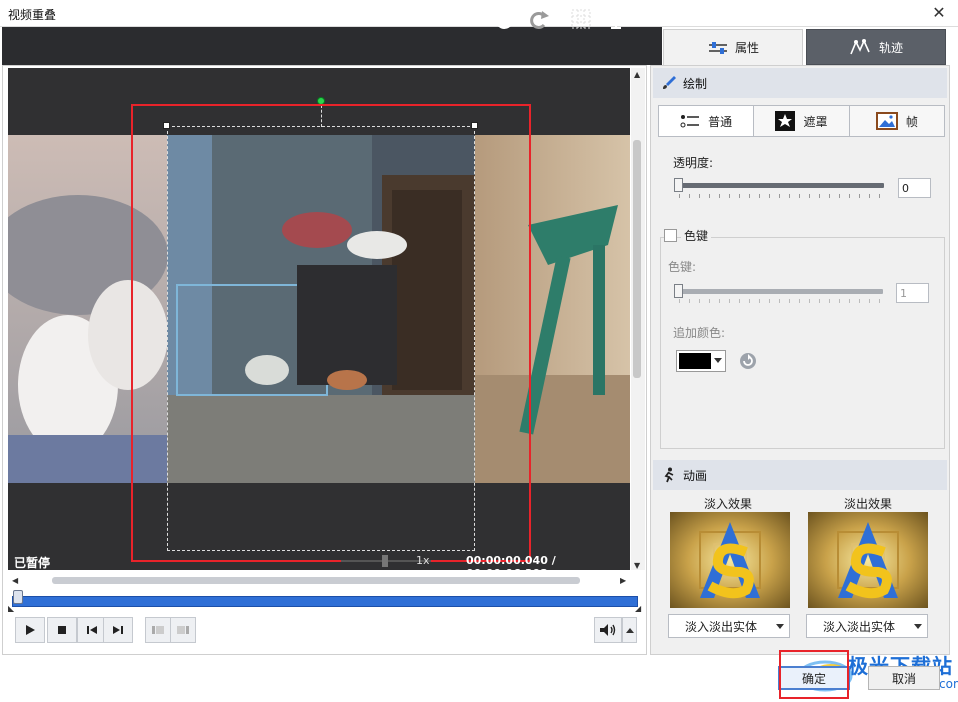 The width and height of the screenshot is (958, 702). Describe the element at coordinates (733, 47) in the screenshot. I see `tab-properties: 属性` at that location.